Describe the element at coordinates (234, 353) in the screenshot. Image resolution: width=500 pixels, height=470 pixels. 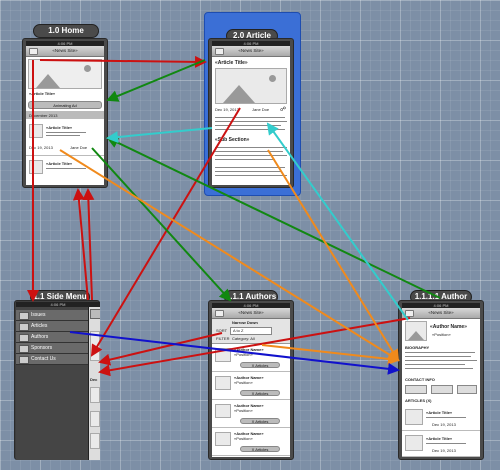
I see `arrow-blue` at that location.